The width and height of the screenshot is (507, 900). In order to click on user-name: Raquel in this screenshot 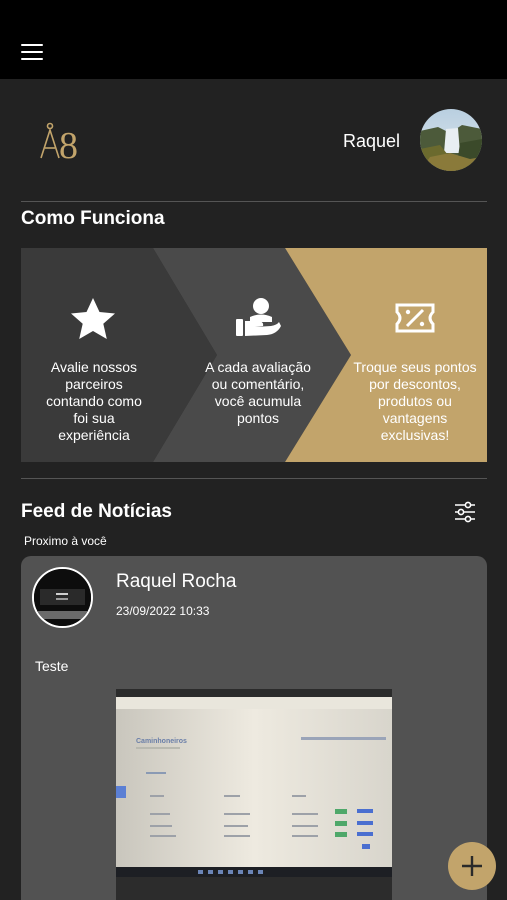, I will do `click(371, 141)`.